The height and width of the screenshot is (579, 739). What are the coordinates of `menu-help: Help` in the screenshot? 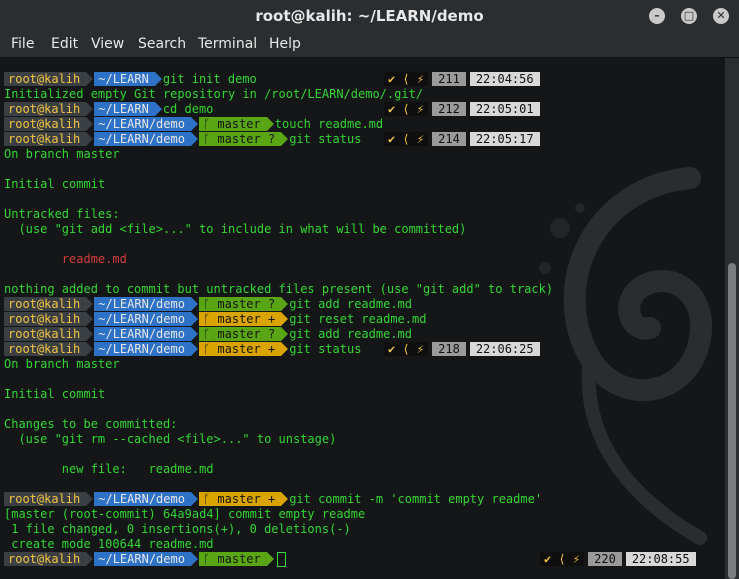 It's located at (285, 44).